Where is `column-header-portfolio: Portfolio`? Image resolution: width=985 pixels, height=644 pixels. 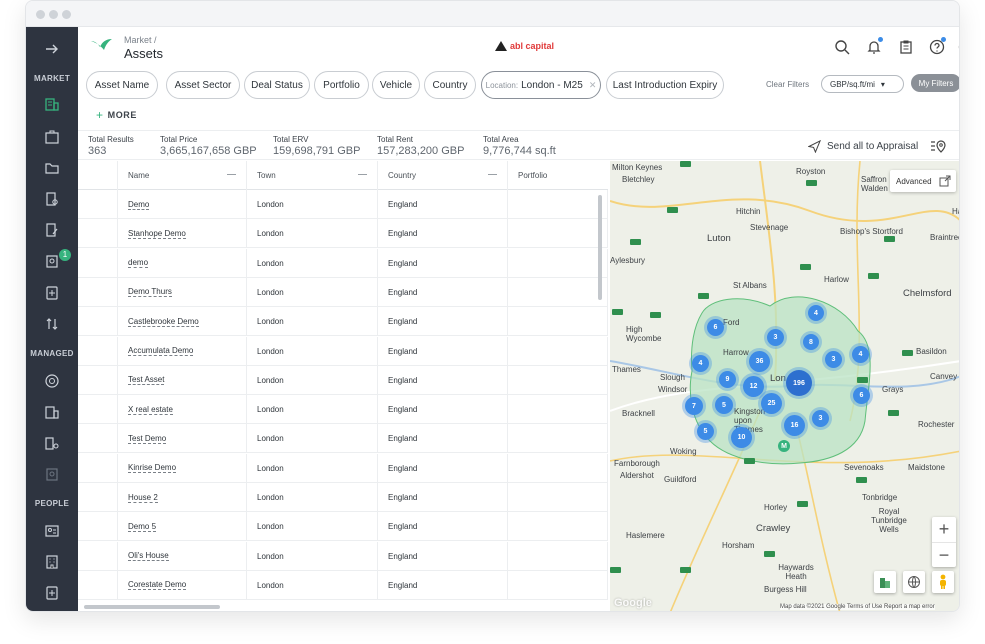 column-header-portfolio: Portfolio is located at coordinates (558, 175).